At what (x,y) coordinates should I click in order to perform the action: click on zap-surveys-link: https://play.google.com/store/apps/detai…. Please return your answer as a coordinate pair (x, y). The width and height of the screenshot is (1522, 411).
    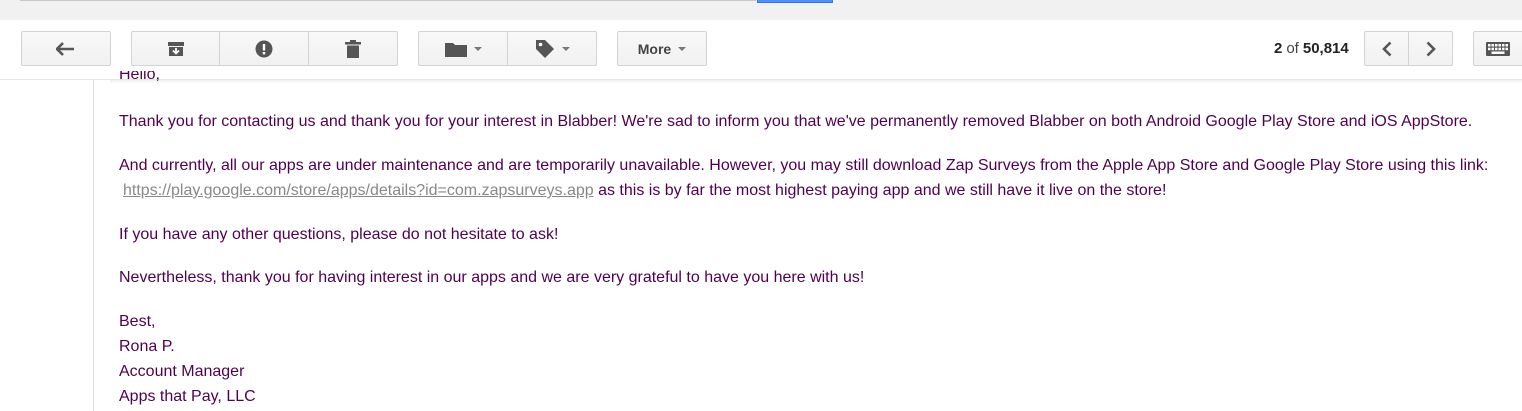
    Looking at the image, I should click on (358, 190).